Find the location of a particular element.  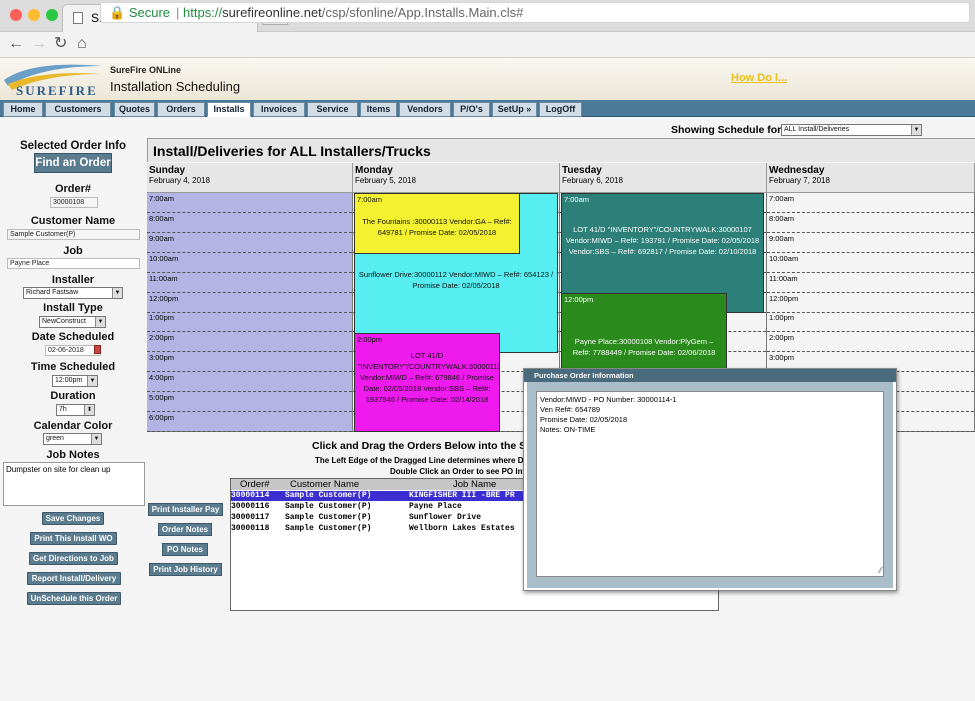

day-header-monday: Monday February 5, 2018 is located at coordinates (456, 178).